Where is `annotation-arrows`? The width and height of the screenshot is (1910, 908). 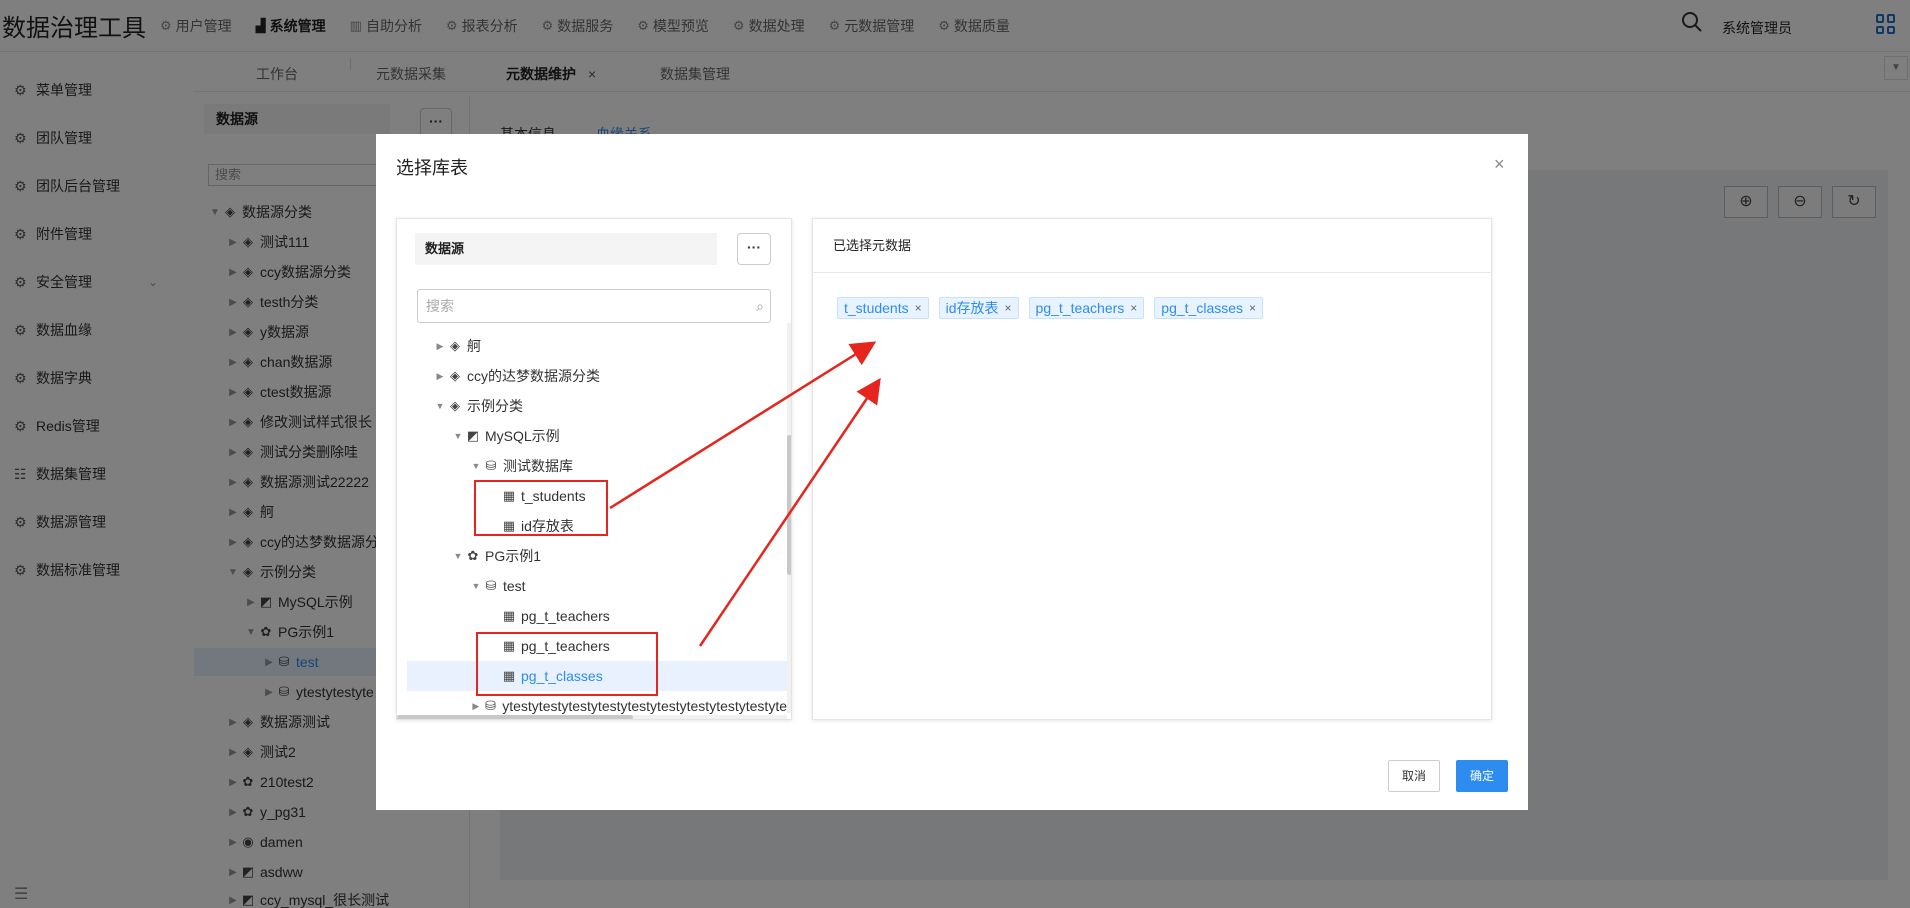 annotation-arrows is located at coordinates (745, 494).